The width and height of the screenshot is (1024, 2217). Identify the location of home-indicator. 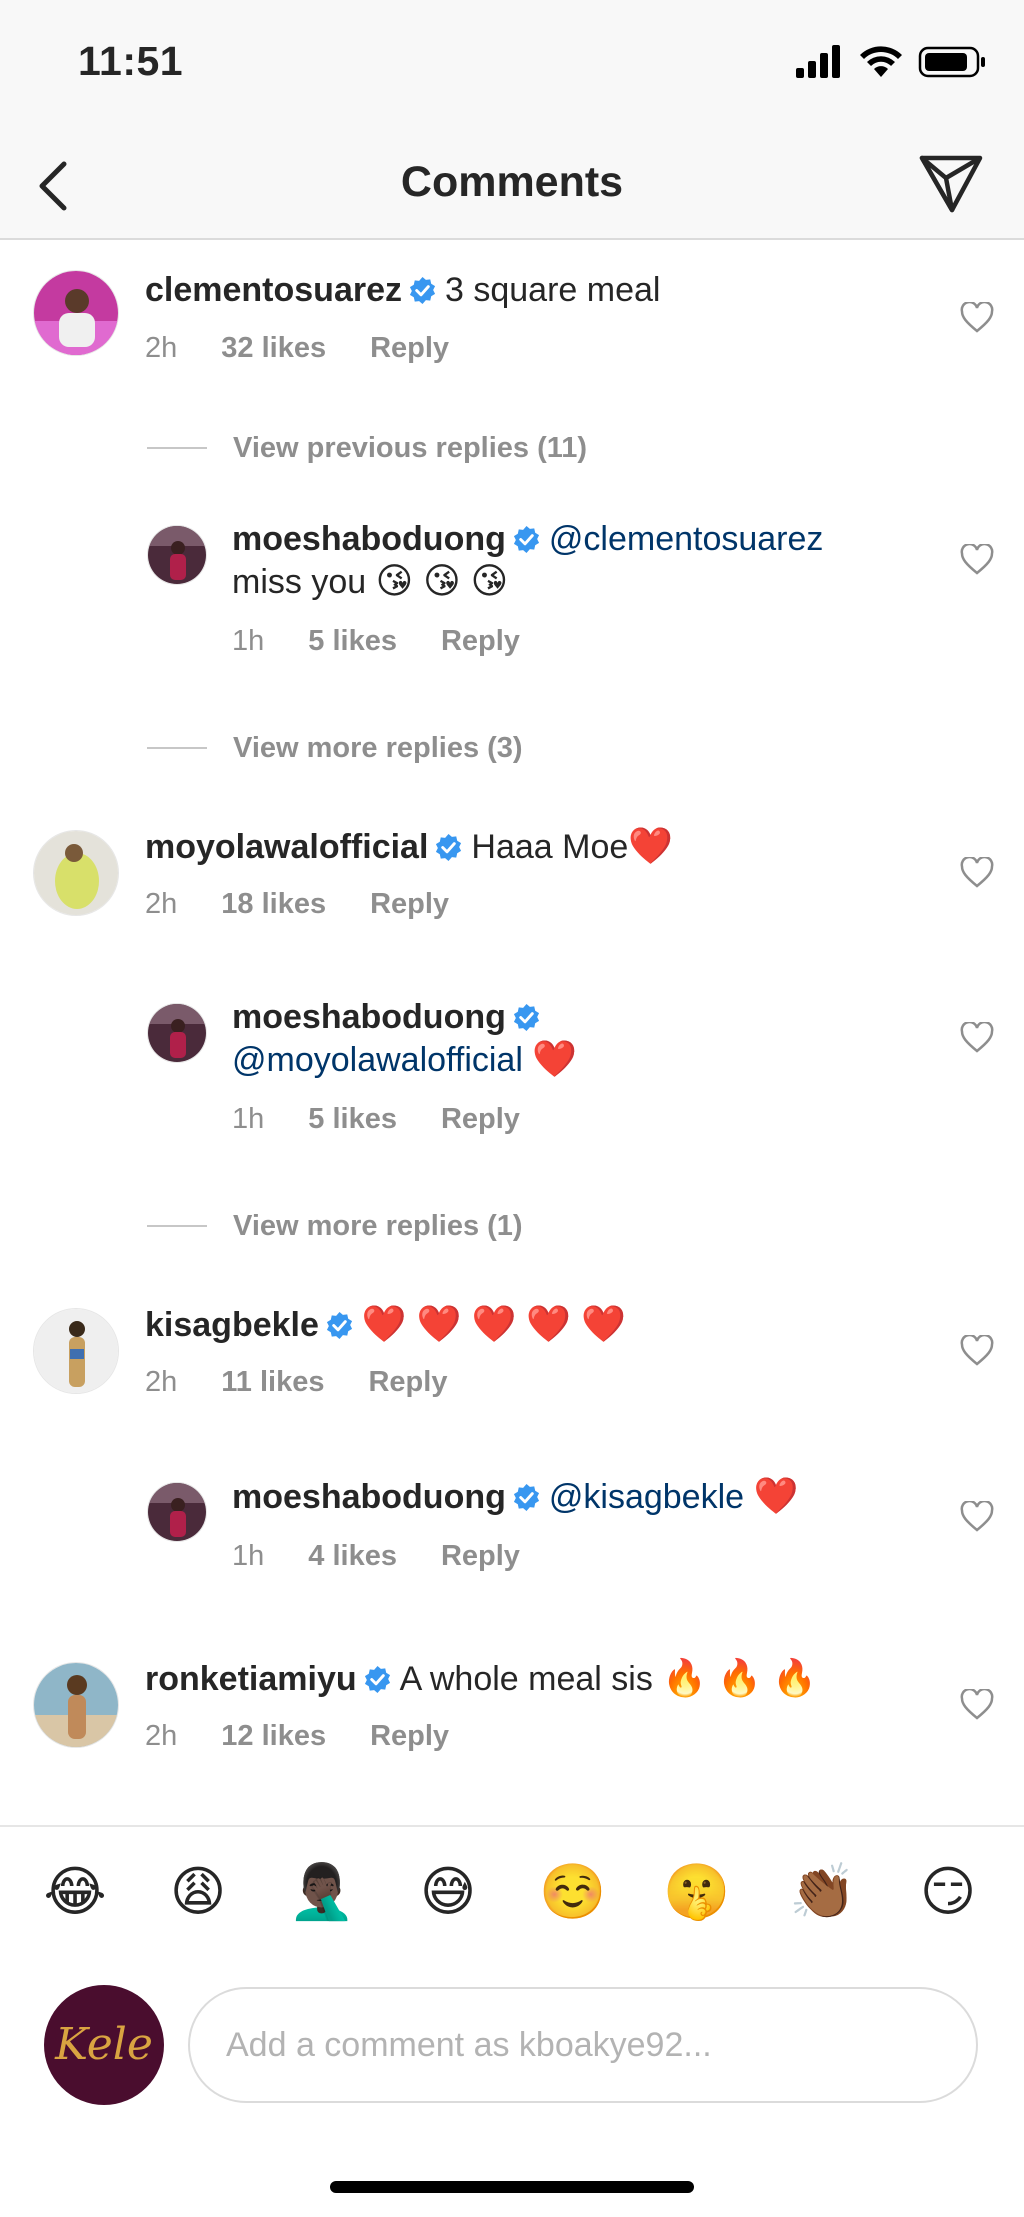
(512, 2187).